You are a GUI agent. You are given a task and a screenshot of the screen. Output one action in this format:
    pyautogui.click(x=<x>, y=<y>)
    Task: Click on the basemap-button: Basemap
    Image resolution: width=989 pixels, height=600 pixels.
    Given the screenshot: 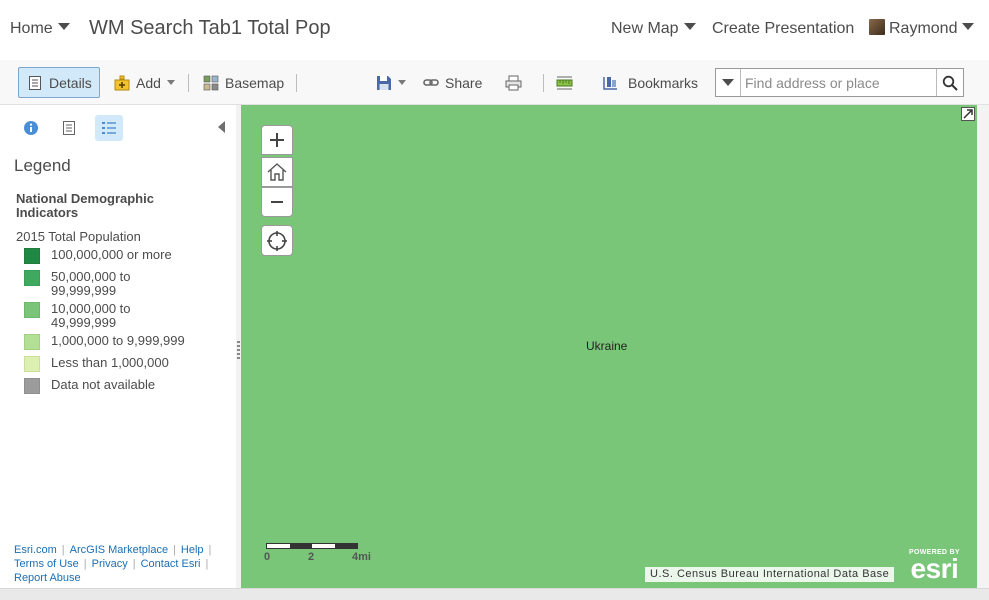 What is the action you would take?
    pyautogui.click(x=243, y=82)
    